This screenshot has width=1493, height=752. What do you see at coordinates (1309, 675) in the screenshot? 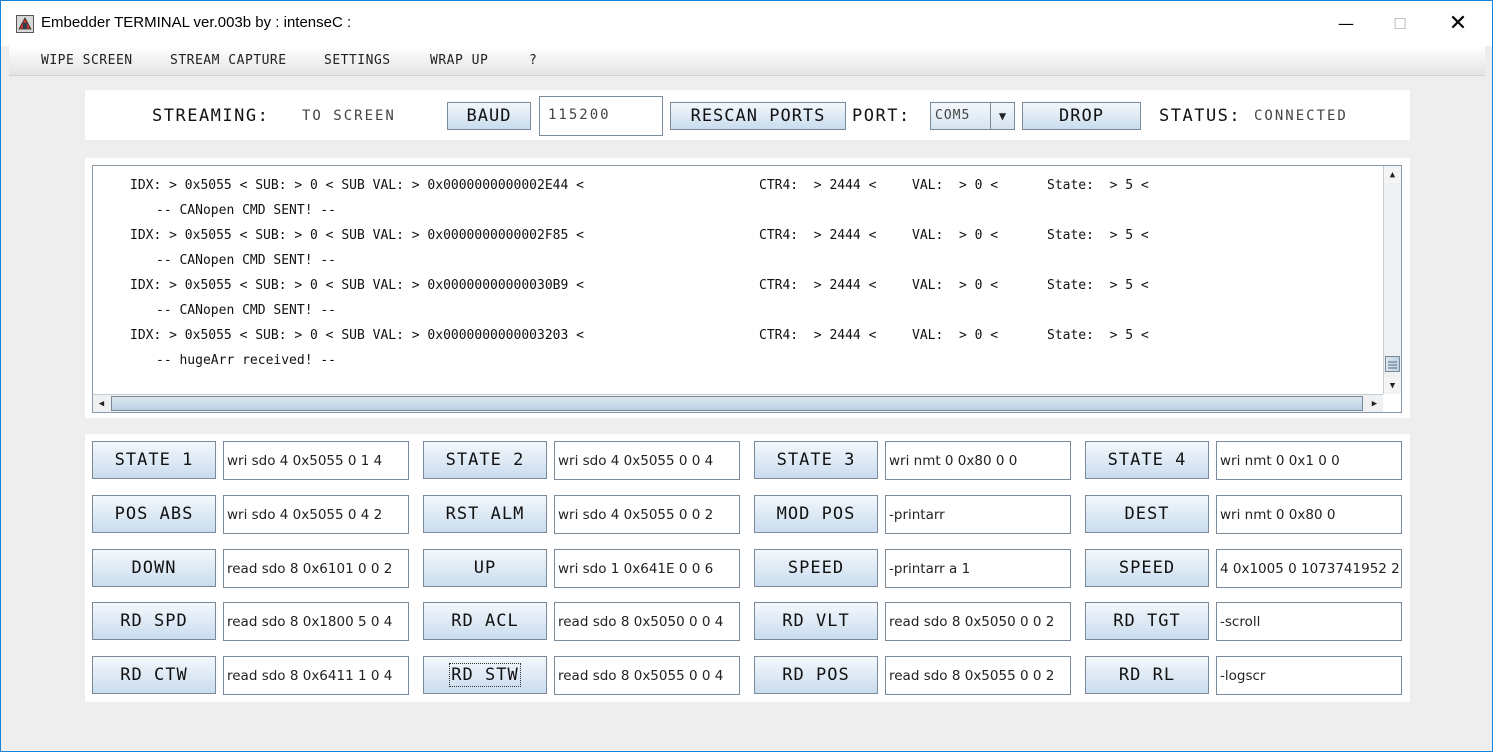
I see `command-input: -logscr` at bounding box center [1309, 675].